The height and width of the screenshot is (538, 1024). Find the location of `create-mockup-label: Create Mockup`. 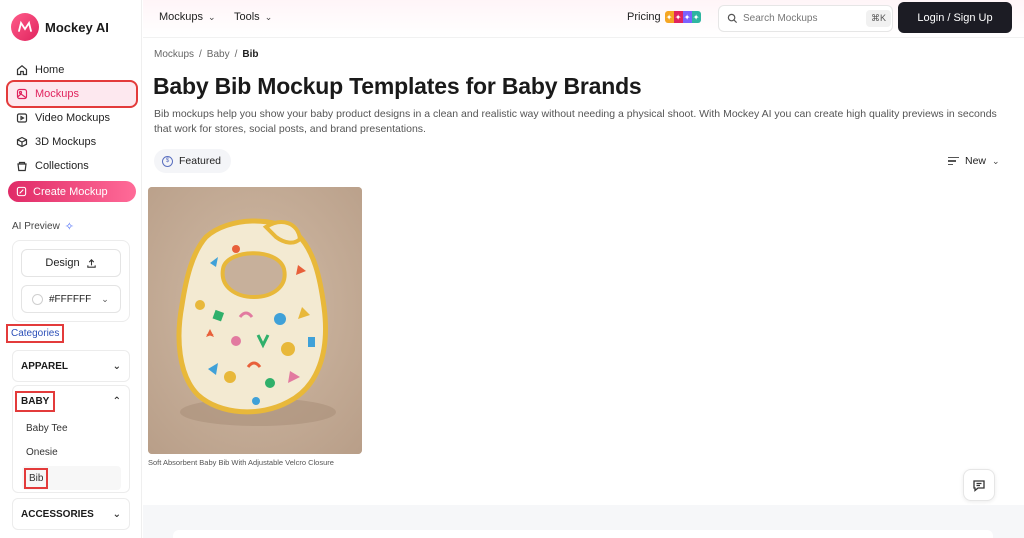

create-mockup-label: Create Mockup is located at coordinates (70, 191).